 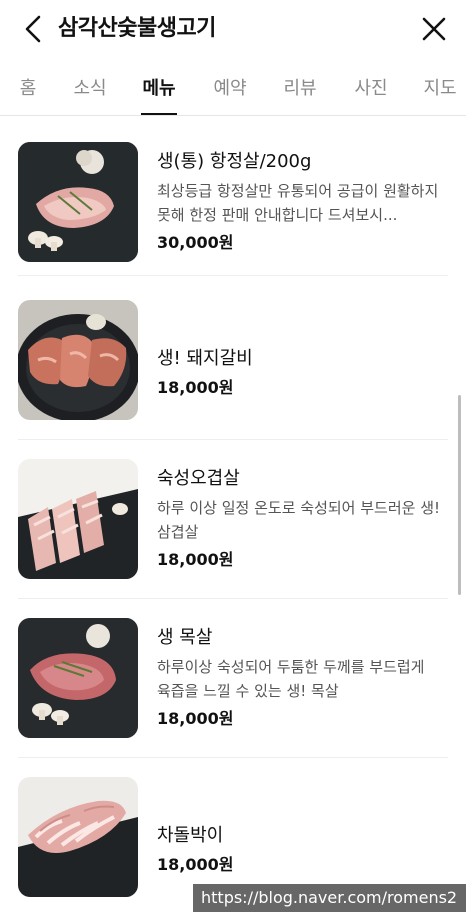 I want to click on top-bar: 삼각산숯불생고기, so click(x=233, y=29).